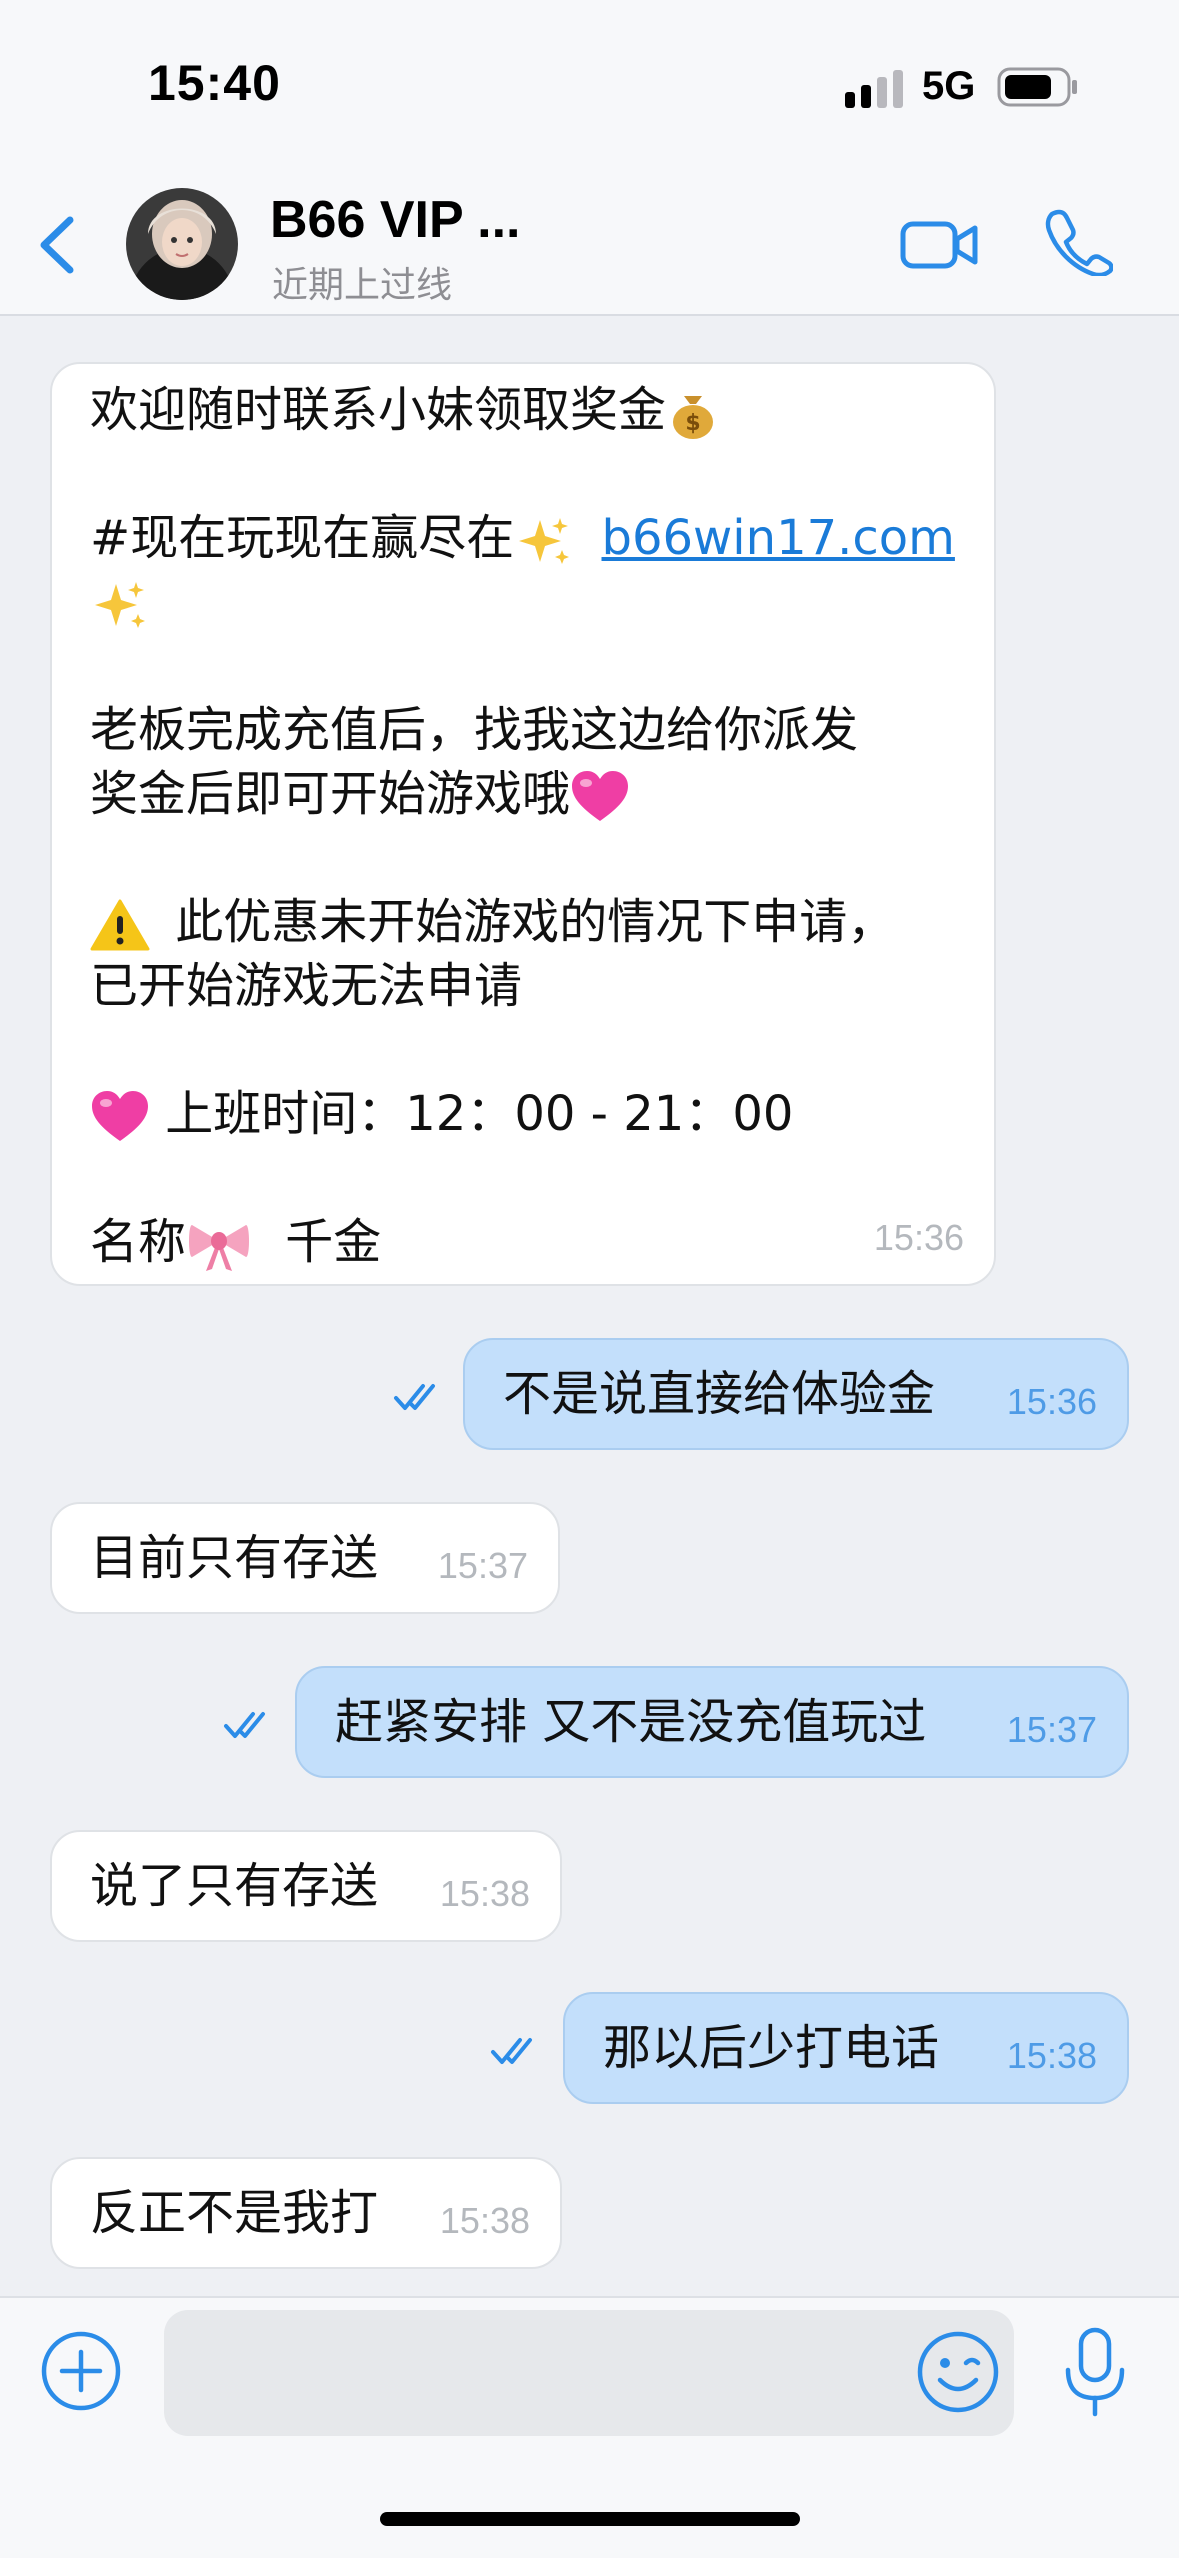 The height and width of the screenshot is (2558, 1179). Describe the element at coordinates (58, 245) in the screenshot. I see `chevron-left-icon` at that location.